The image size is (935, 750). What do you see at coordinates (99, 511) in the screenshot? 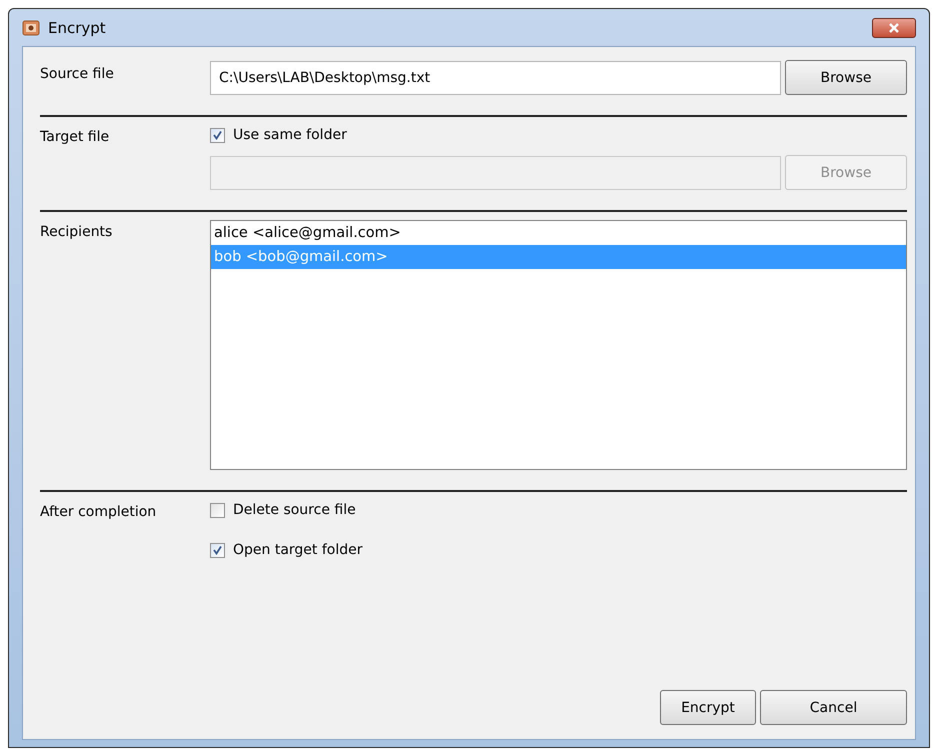
I see `field-label: After completion` at bounding box center [99, 511].